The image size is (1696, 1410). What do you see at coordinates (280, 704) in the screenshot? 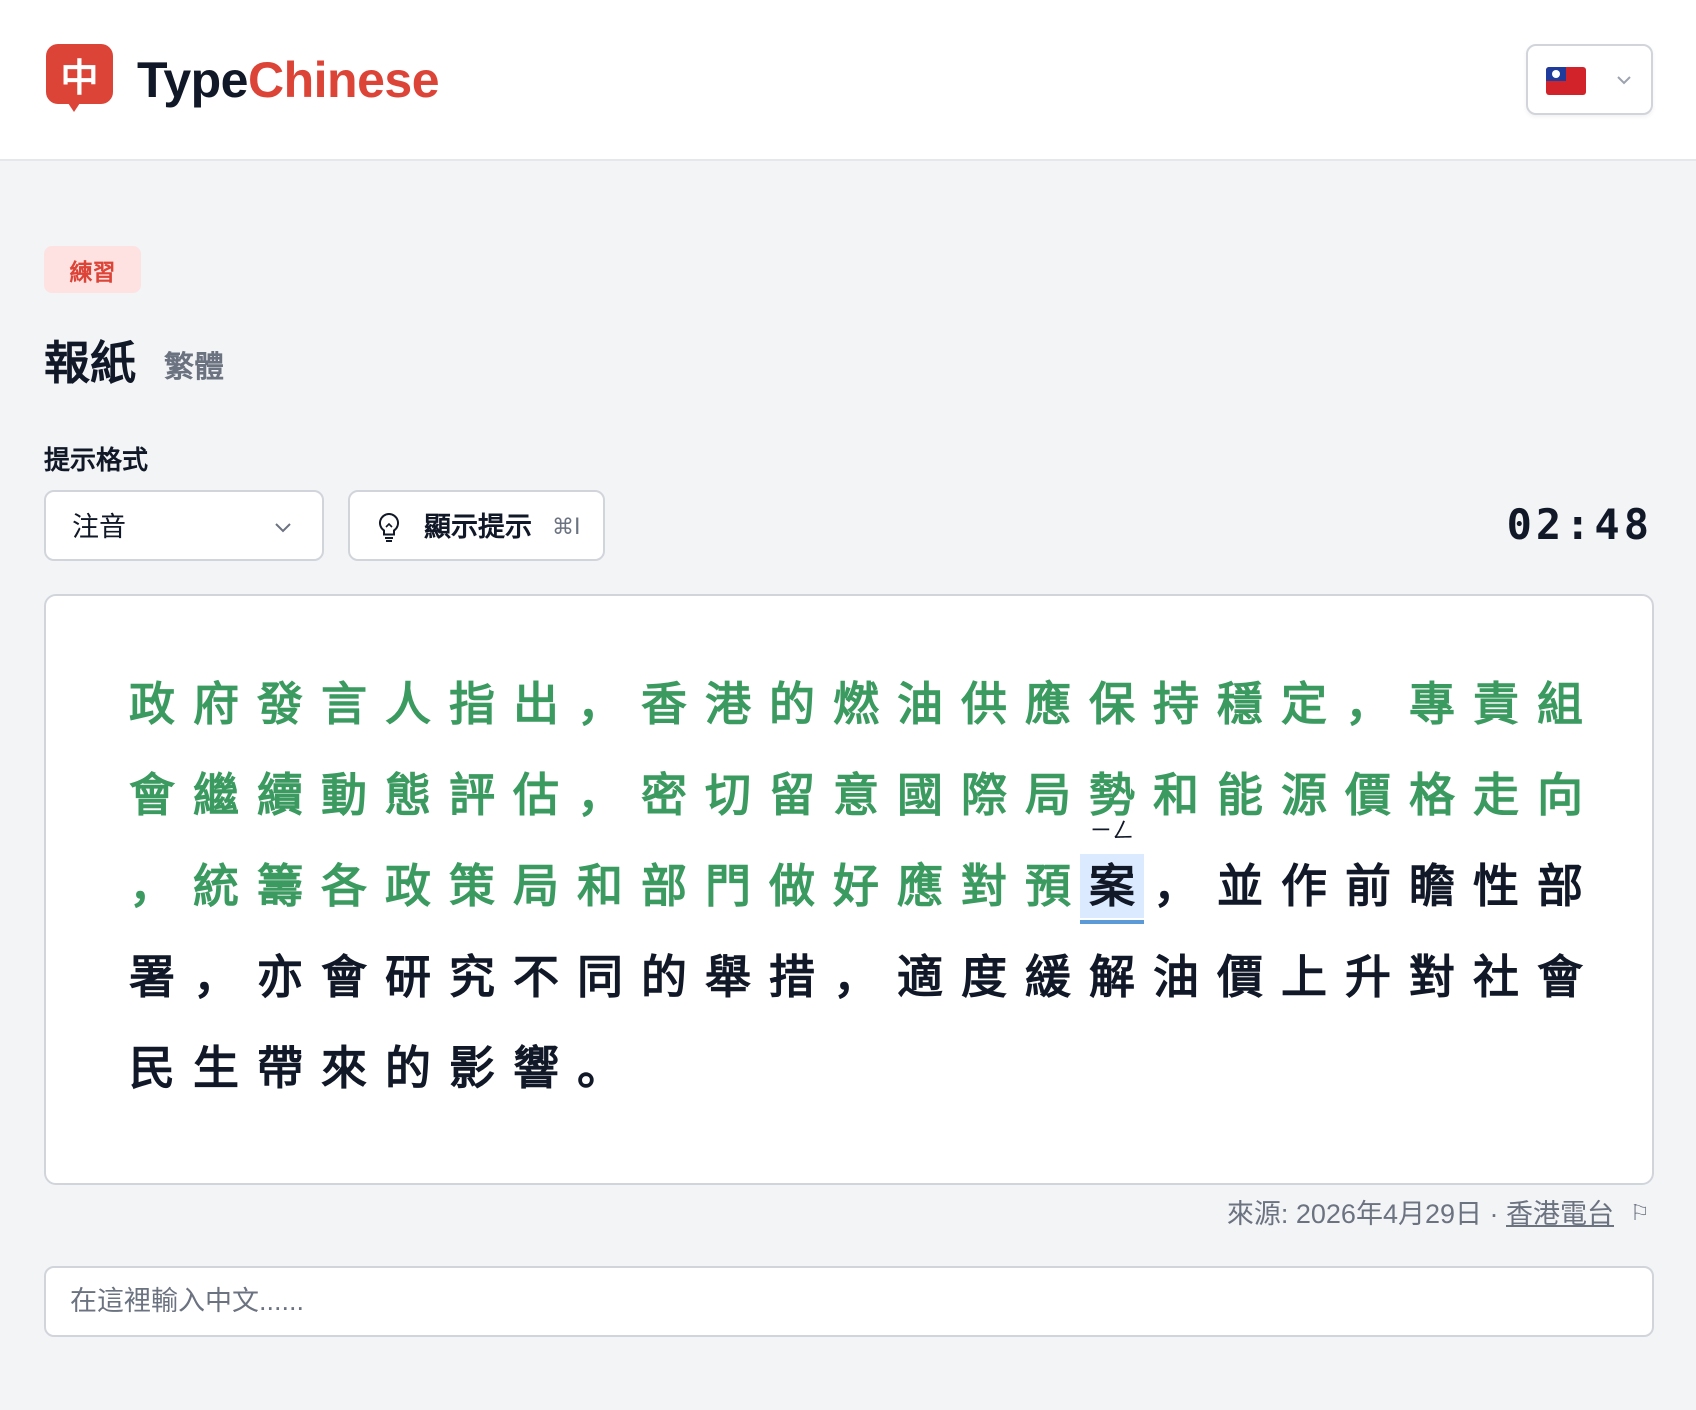
I see `typed-char: 發` at bounding box center [280, 704].